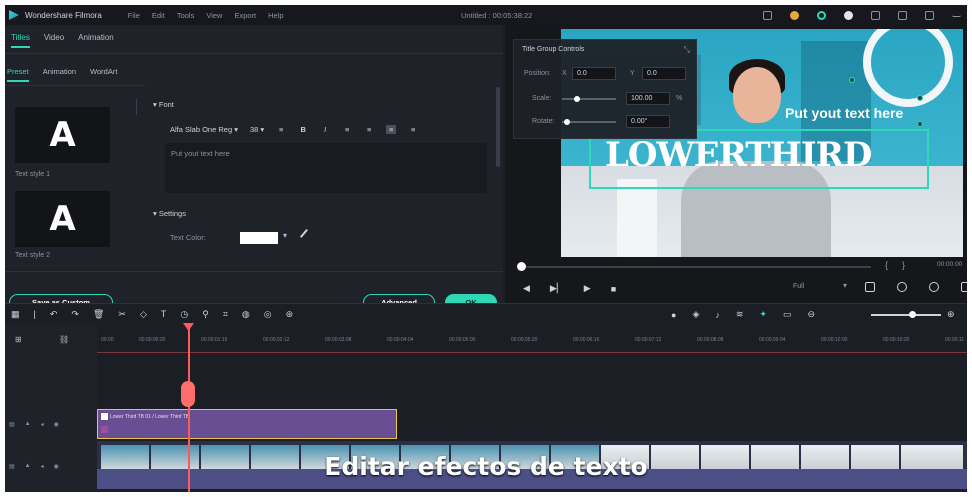 Image resolution: width=972 pixels, height=497 pixels. Describe the element at coordinates (28, 424) in the screenshot. I see `lock-icon: ▲` at that location.